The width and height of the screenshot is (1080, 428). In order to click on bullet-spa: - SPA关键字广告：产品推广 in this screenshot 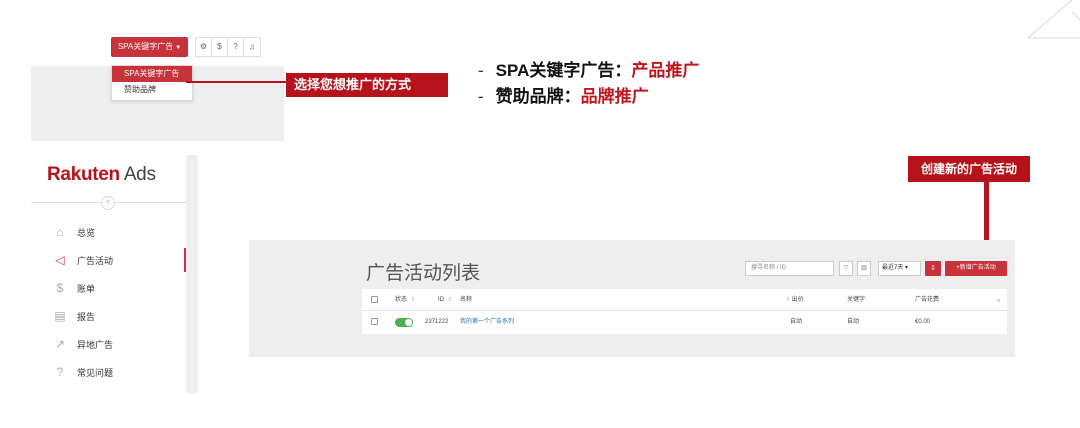, I will do `click(588, 71)`.